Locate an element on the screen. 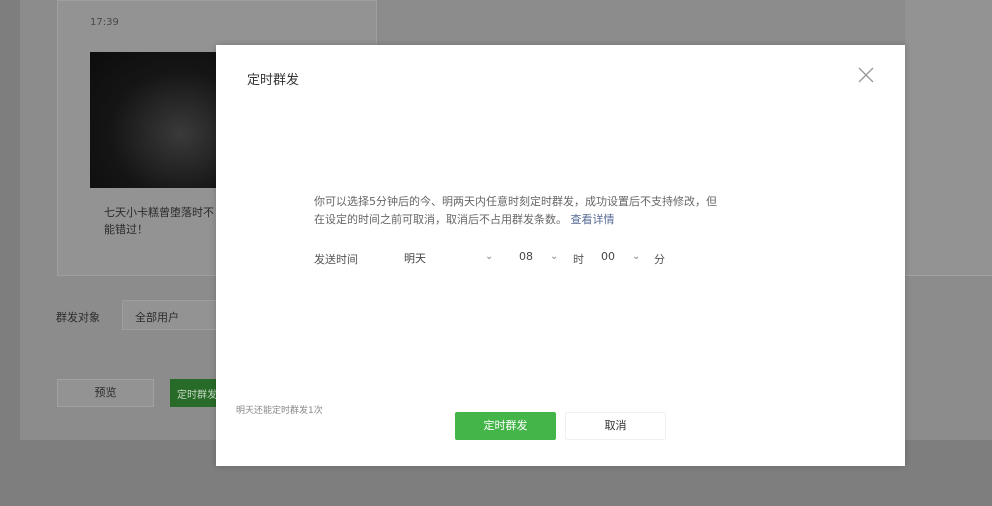 This screenshot has height=506, width=992. article-cover-image is located at coordinates (155, 120).